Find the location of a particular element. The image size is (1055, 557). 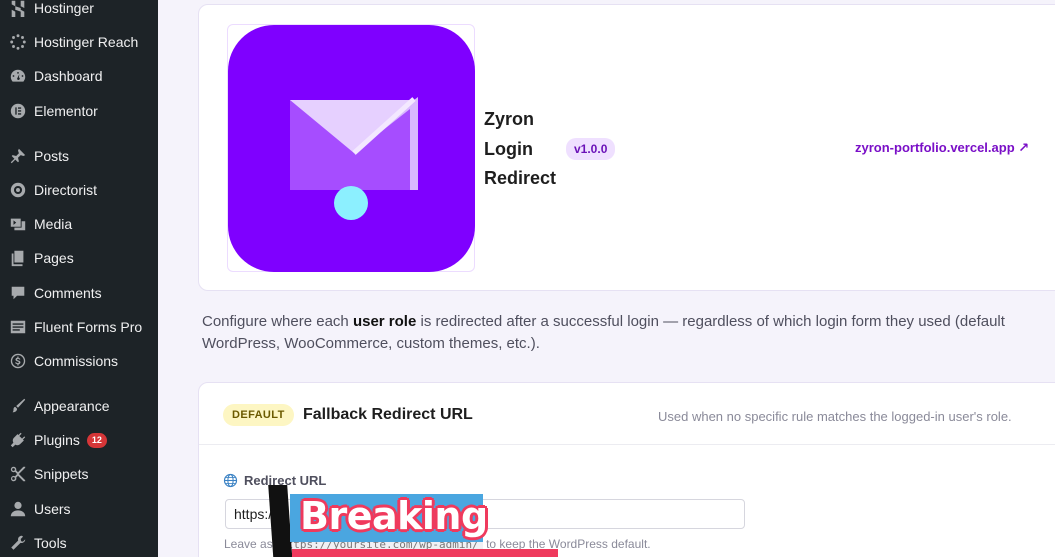

sidebar-item-label: Hostinger is located at coordinates (64, 8).